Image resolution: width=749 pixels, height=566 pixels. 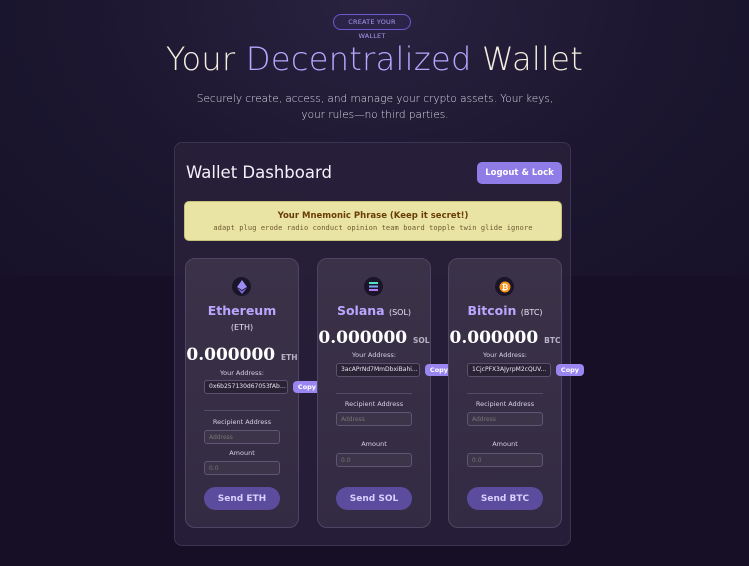 What do you see at coordinates (552, 340) in the screenshot?
I see `balance-unit: BTC` at bounding box center [552, 340].